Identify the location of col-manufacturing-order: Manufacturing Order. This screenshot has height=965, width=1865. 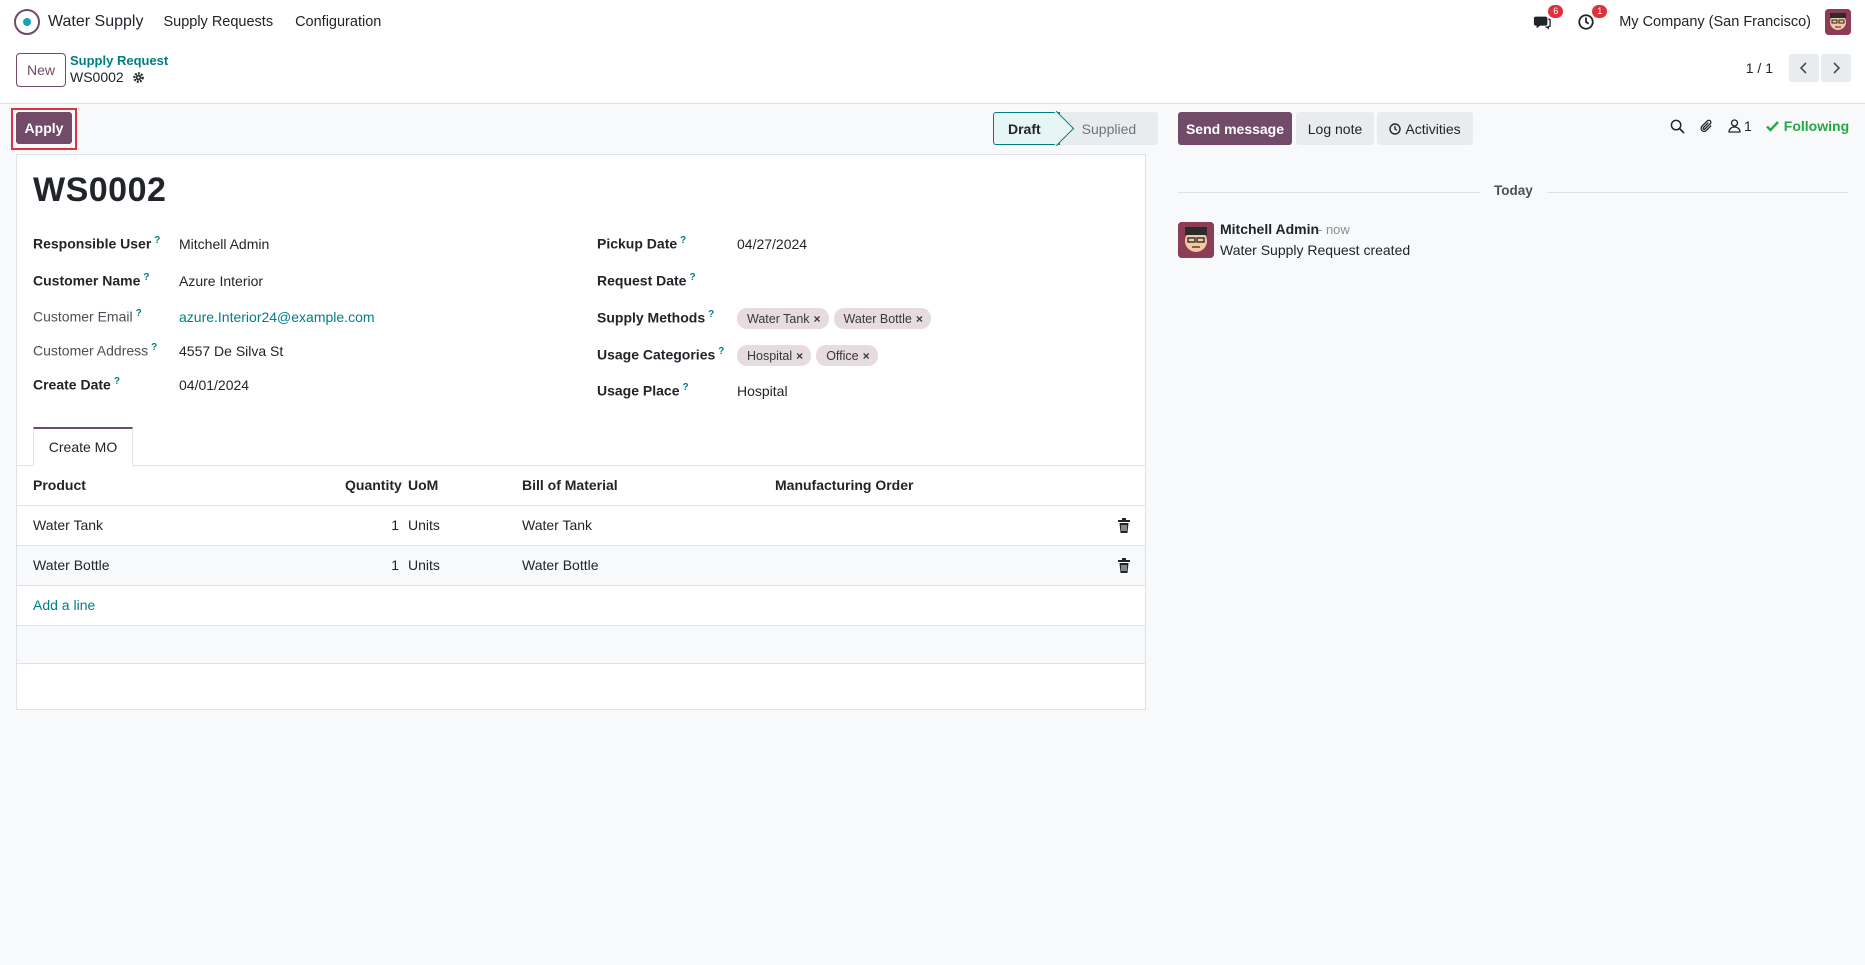
(844, 485).